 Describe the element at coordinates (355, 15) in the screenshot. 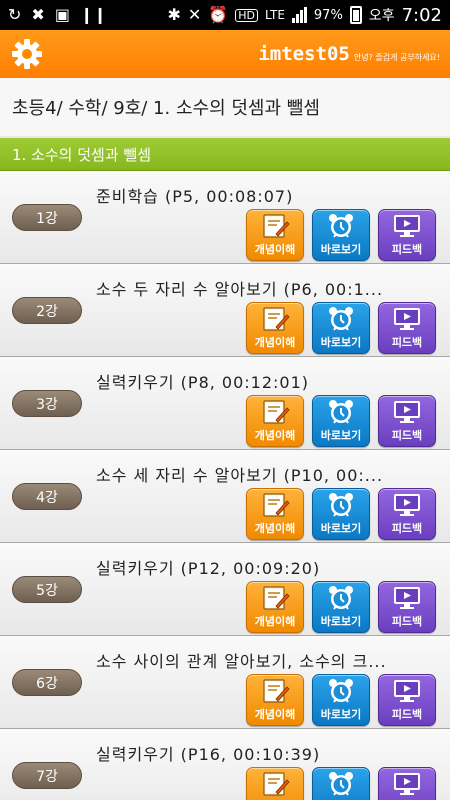

I see `battery-icon` at that location.